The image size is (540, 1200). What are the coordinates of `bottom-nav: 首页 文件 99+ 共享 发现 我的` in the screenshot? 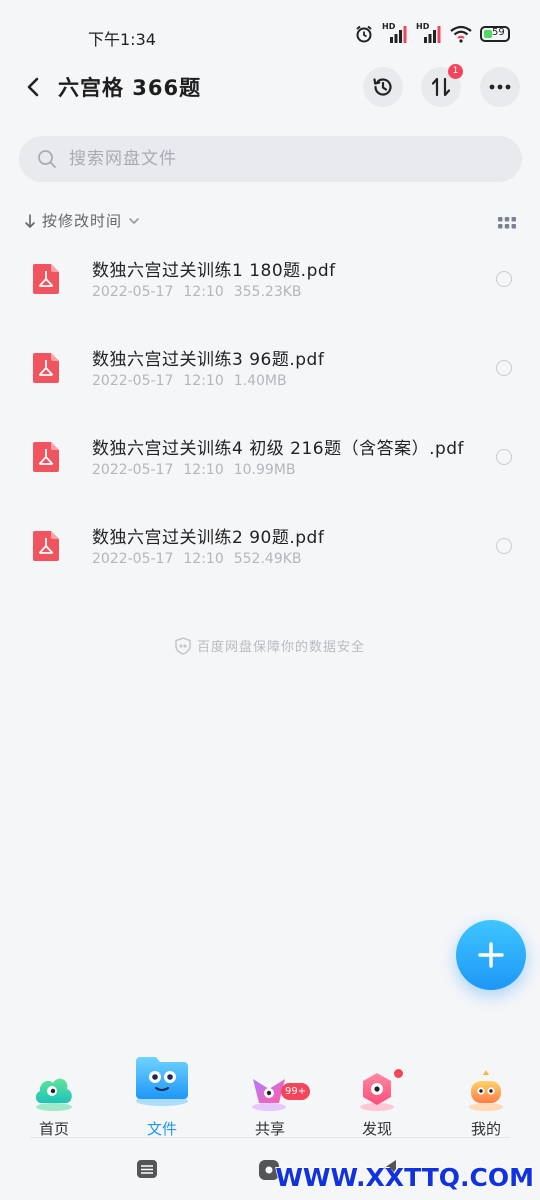 It's located at (270, 1097).